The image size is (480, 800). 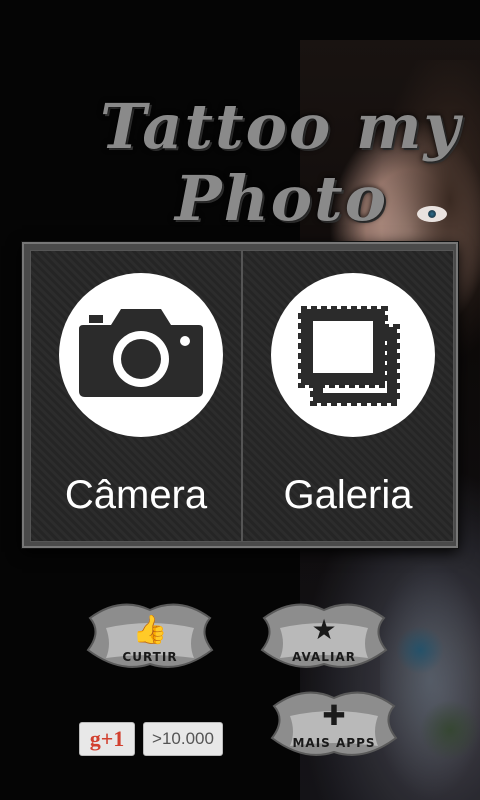 I want to click on gallery-icon-circle, so click(x=353, y=355).